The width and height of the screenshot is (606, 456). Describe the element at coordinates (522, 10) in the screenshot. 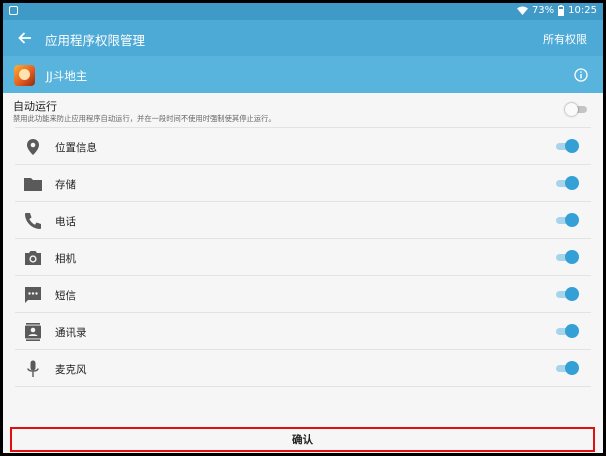

I see `wifi-icon` at that location.